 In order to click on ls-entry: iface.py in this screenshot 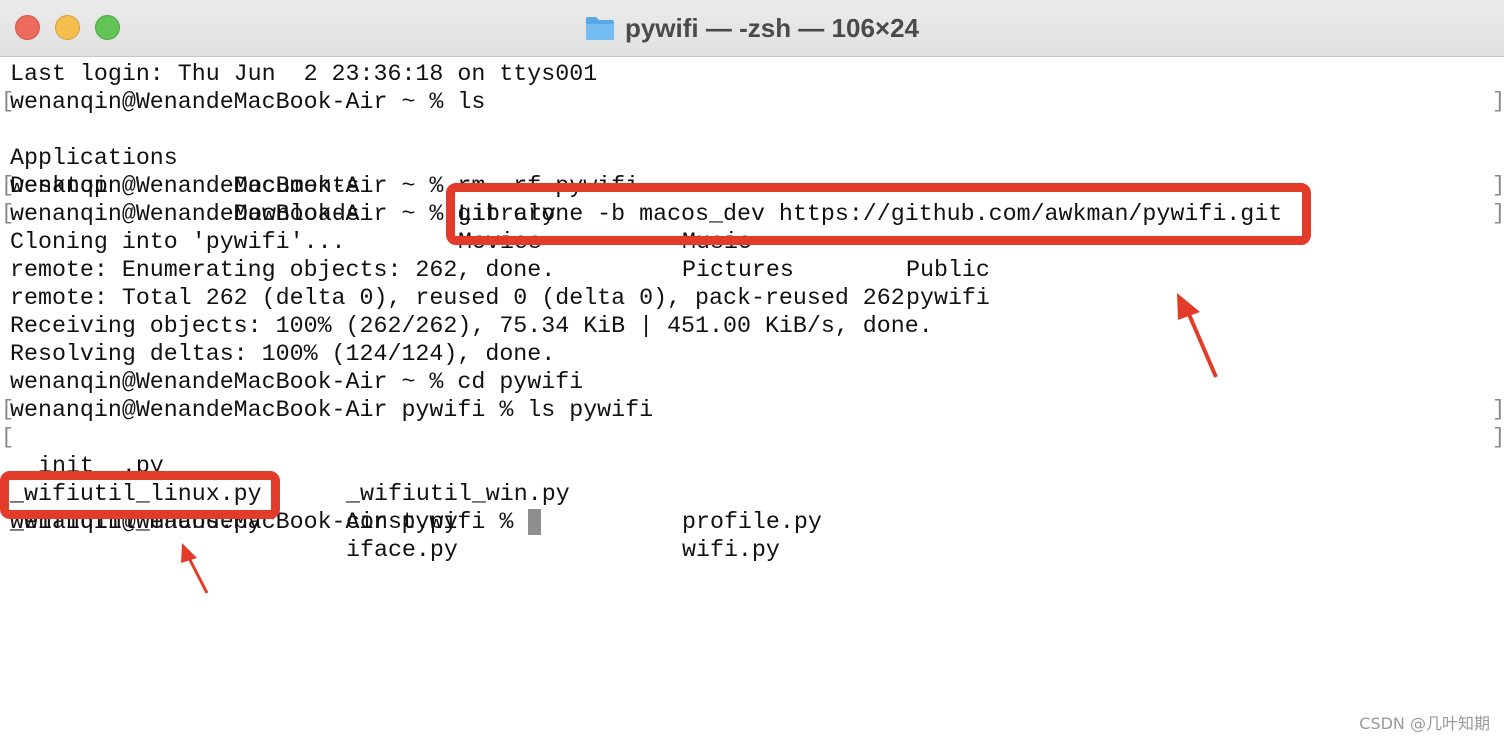, I will do `click(402, 550)`.